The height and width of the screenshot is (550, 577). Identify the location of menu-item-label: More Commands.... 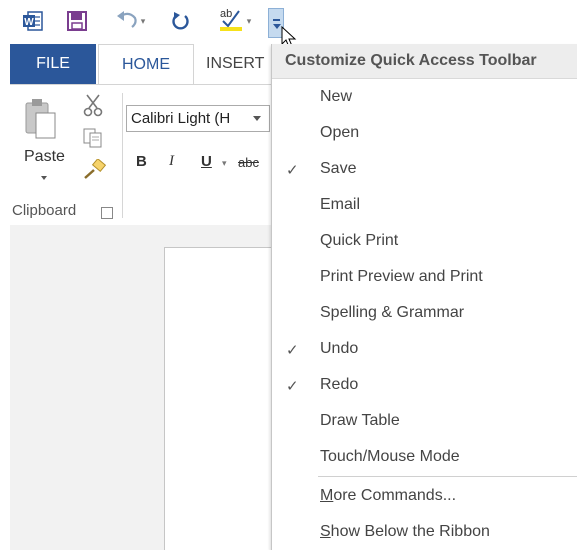
(388, 495).